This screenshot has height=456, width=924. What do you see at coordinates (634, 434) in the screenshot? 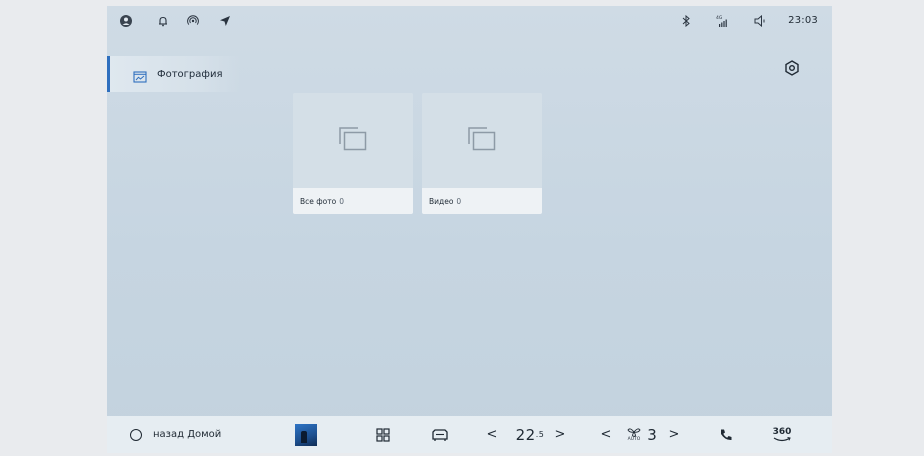
I see `fan-icon: AUTO` at bounding box center [634, 434].